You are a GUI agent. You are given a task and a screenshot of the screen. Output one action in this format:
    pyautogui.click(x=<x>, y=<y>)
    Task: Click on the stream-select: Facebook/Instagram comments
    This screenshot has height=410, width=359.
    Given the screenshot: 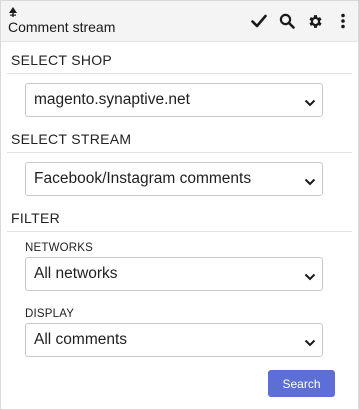 What is the action you would take?
    pyautogui.click(x=174, y=179)
    